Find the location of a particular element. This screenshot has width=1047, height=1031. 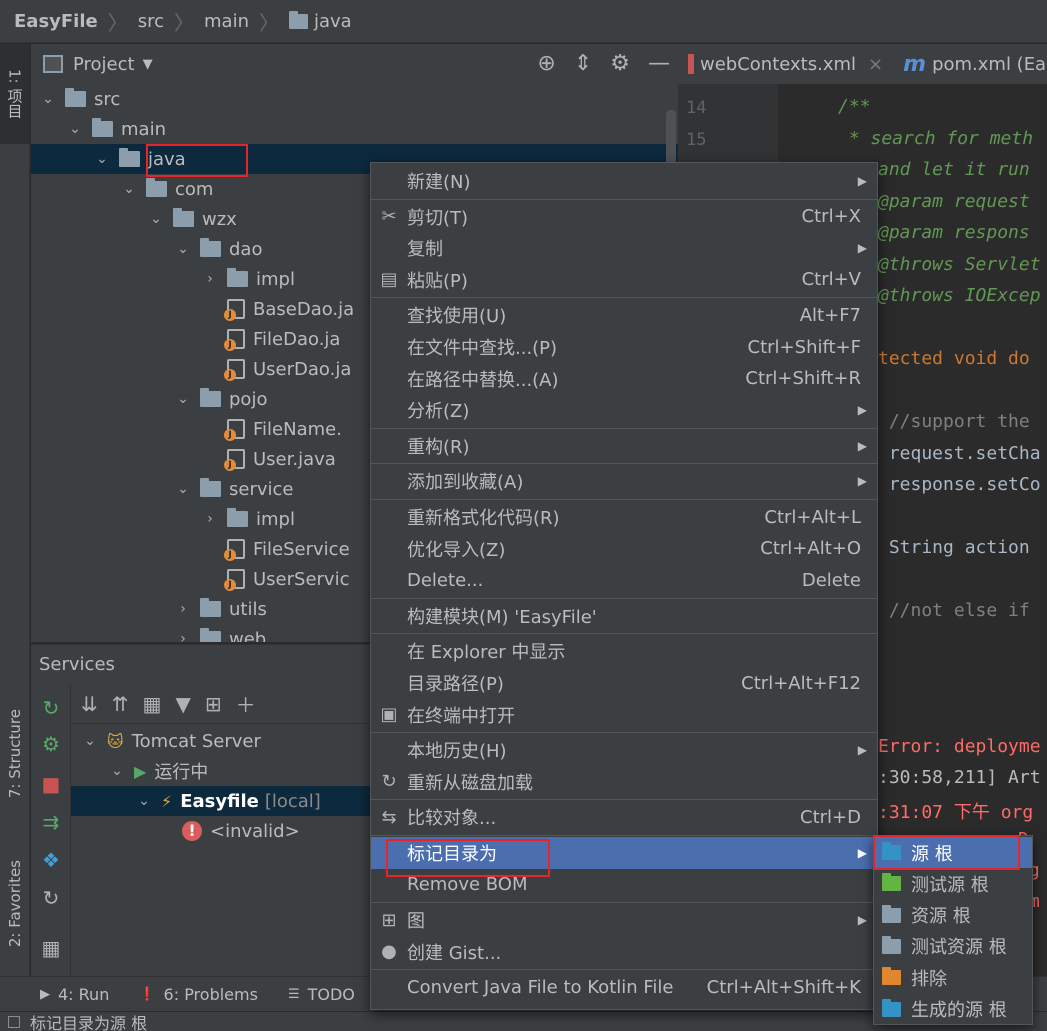

breadcrumb-item: main is located at coordinates (226, 21).